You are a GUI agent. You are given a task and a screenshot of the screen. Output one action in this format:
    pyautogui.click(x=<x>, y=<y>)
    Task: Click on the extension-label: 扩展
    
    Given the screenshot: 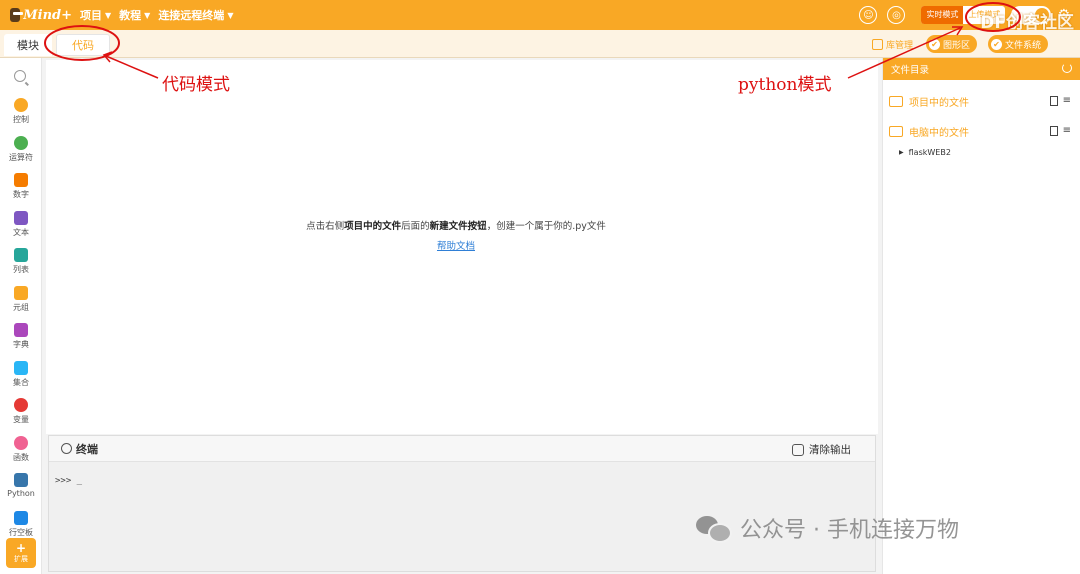 What is the action you would take?
    pyautogui.click(x=21, y=559)
    